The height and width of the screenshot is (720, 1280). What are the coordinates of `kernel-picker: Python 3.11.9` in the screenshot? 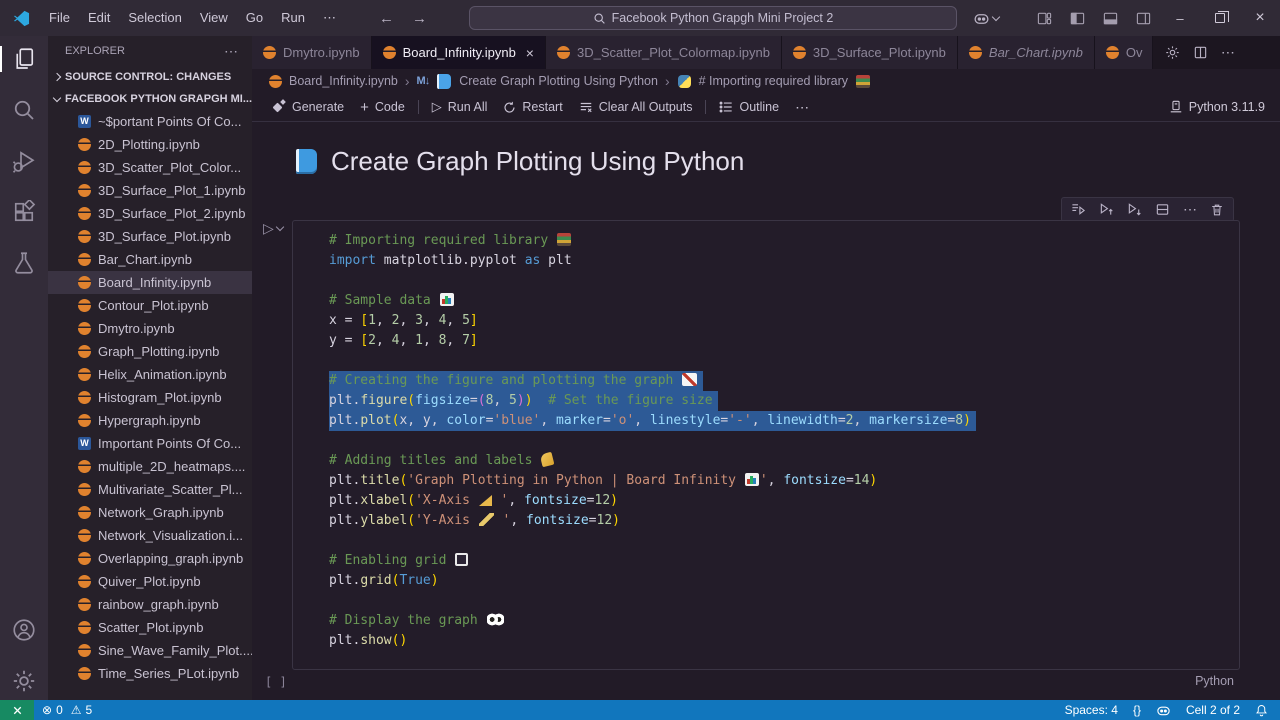 It's located at (1217, 107).